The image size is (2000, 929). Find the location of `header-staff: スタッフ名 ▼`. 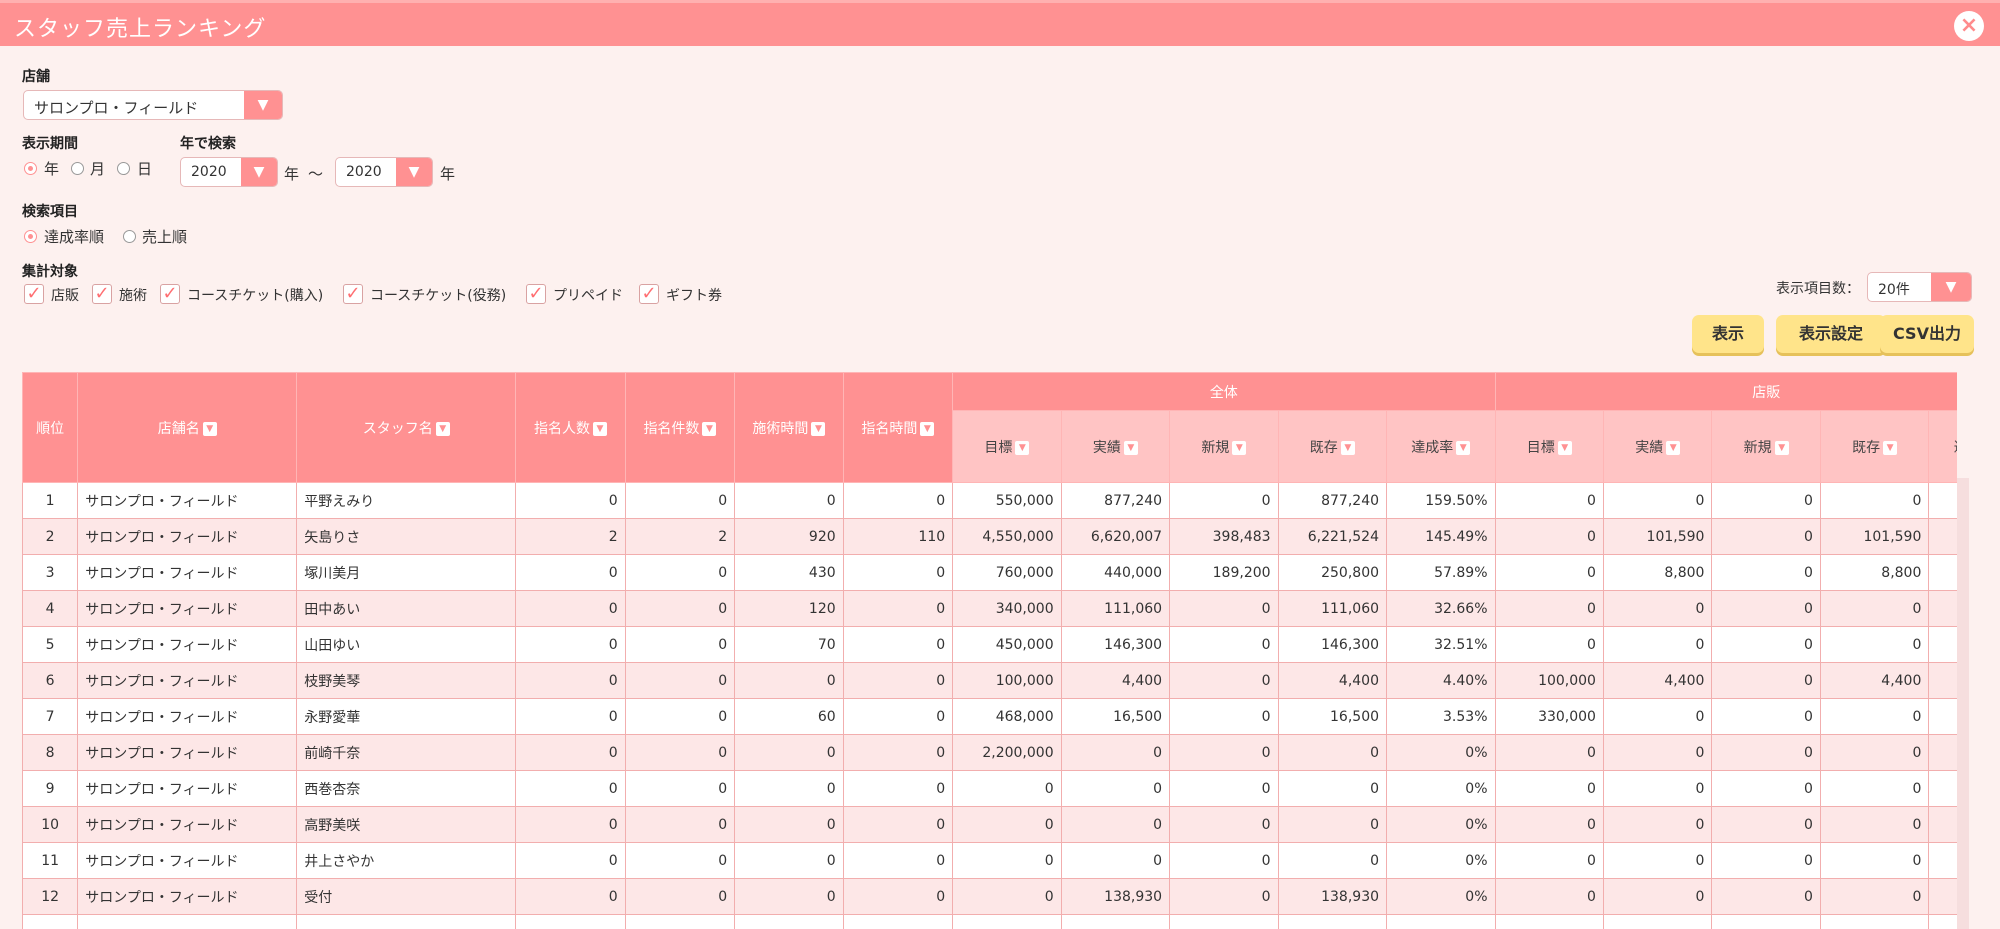

header-staff: スタッフ名 ▼ is located at coordinates (406, 427).